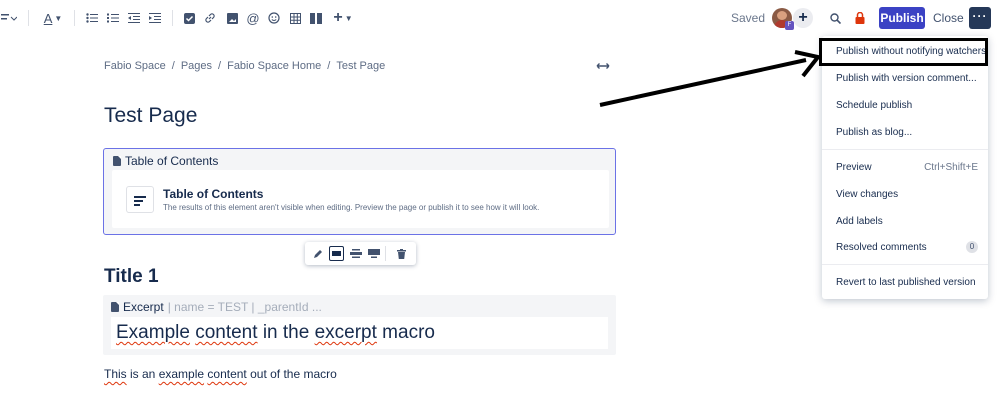  I want to click on checkbox-icon, so click(189, 18).